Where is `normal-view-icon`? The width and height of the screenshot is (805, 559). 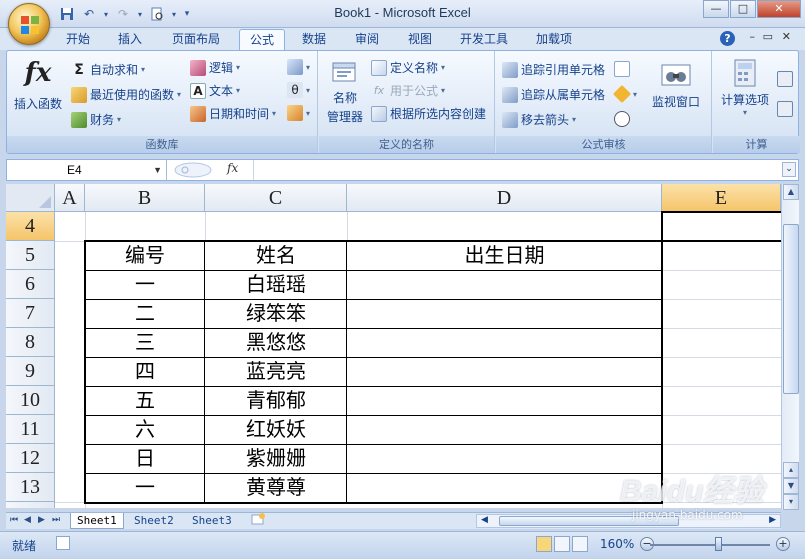
normal-view-icon is located at coordinates (544, 544).